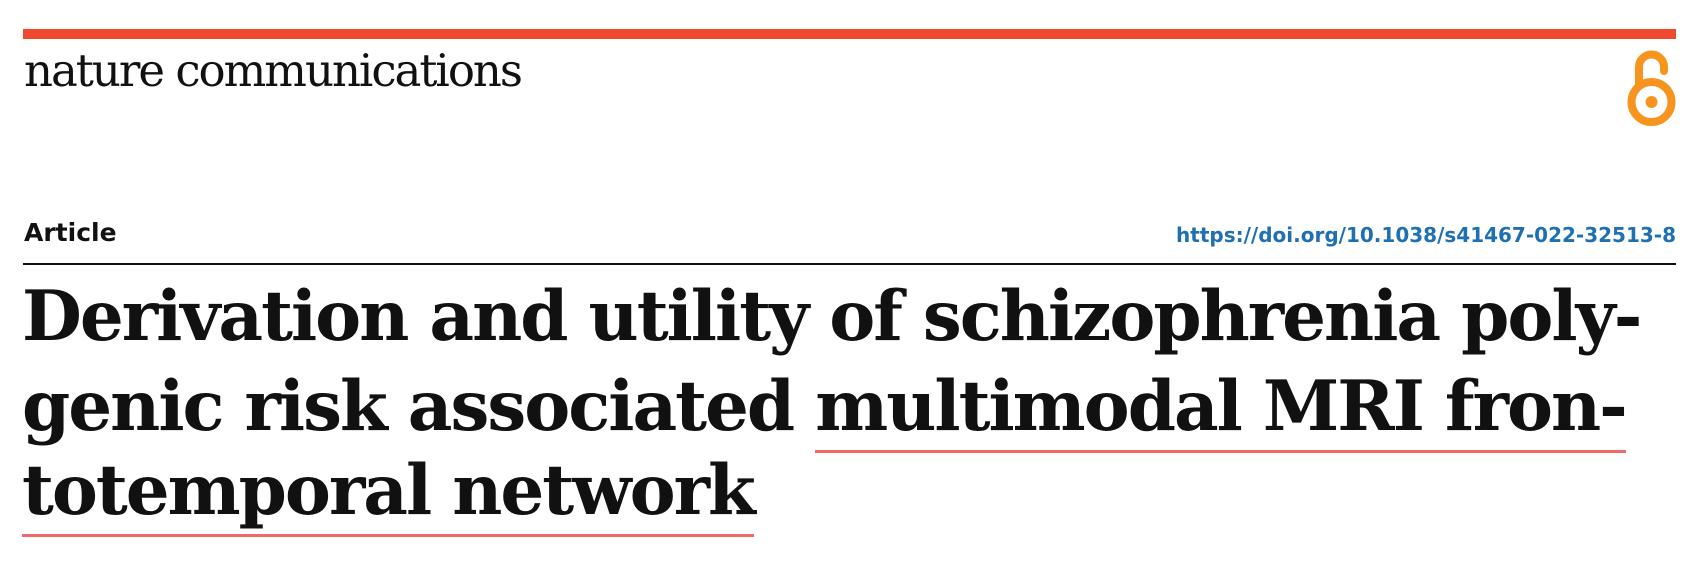 Image resolution: width=1699 pixels, height=564 pixels. I want to click on title-highlighted-phrase: totemporal network, so click(389, 493).